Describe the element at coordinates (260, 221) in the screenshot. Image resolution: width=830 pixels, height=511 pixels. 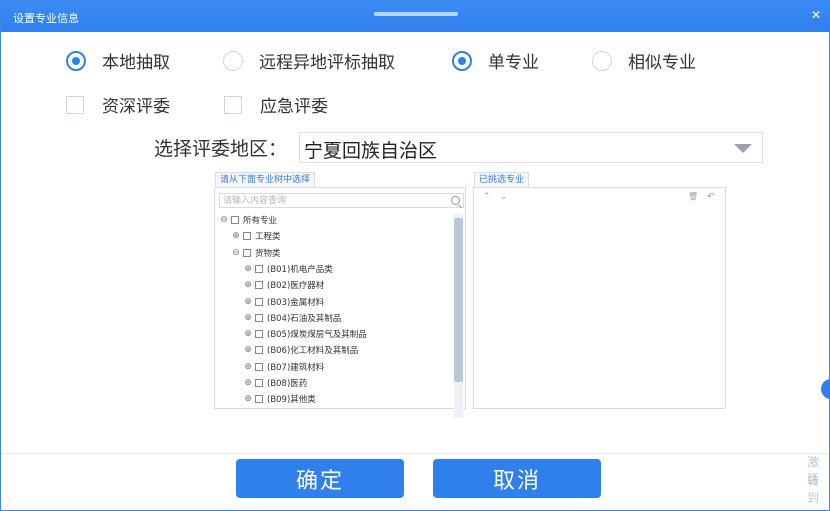
I see `tree-node-label: 所有专业` at that location.